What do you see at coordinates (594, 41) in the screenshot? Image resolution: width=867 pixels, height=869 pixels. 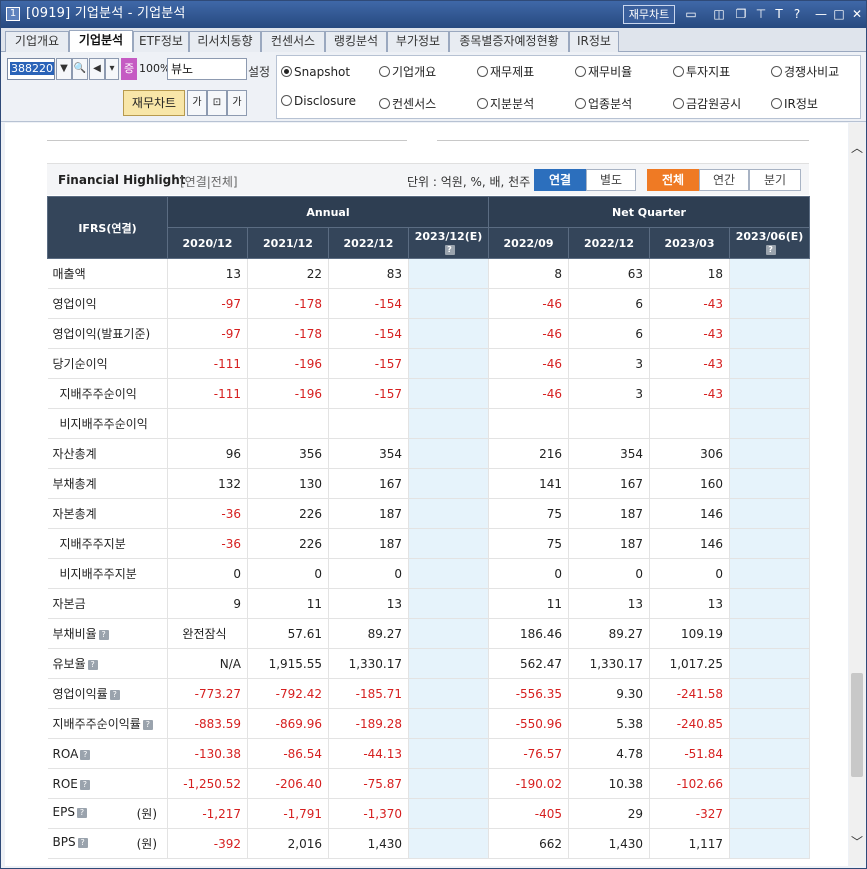 I see `tab-ir-info: IR정보` at bounding box center [594, 41].